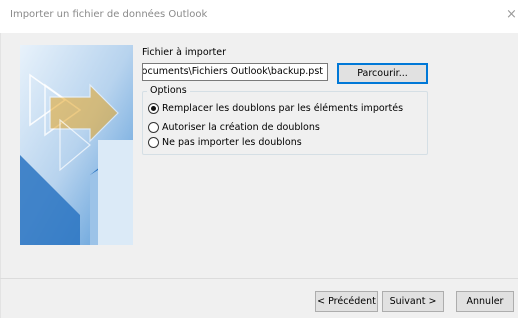 The image size is (518, 318). What do you see at coordinates (109, 14) in the screenshot?
I see `window-title: Importer un fichier de données Outlook` at bounding box center [109, 14].